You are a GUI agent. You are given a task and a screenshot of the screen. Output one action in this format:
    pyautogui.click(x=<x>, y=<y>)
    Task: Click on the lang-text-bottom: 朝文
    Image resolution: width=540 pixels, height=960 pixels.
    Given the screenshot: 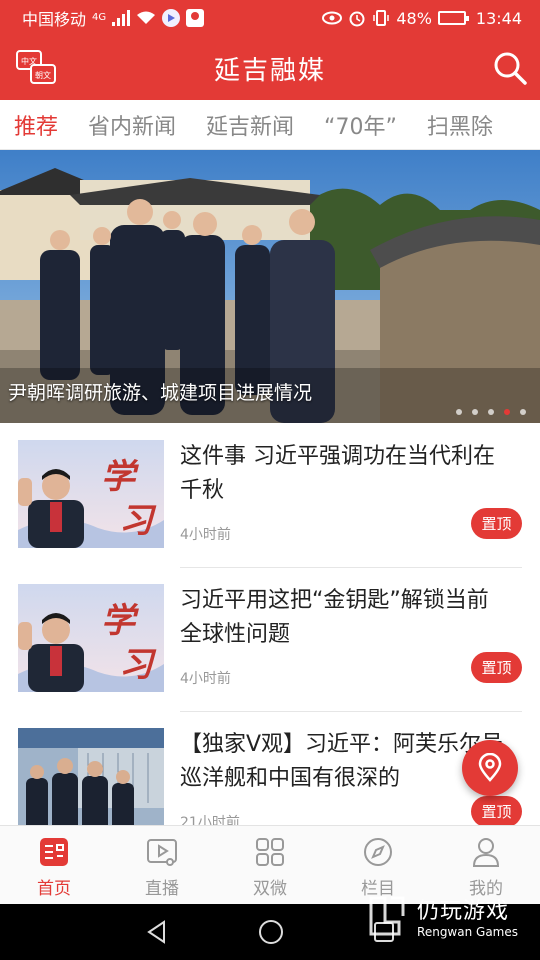 What is the action you would take?
    pyautogui.click(x=43, y=75)
    